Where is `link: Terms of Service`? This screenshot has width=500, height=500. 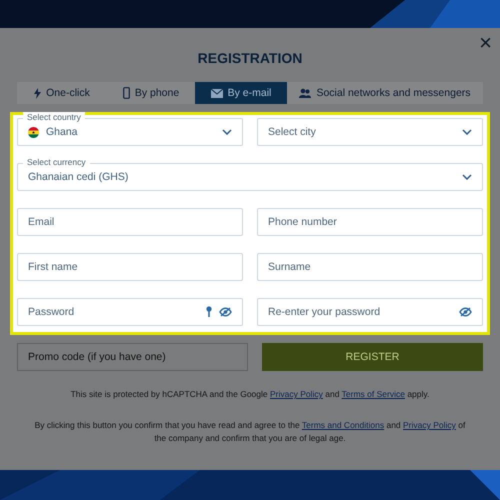
link: Terms of Service is located at coordinates (373, 394).